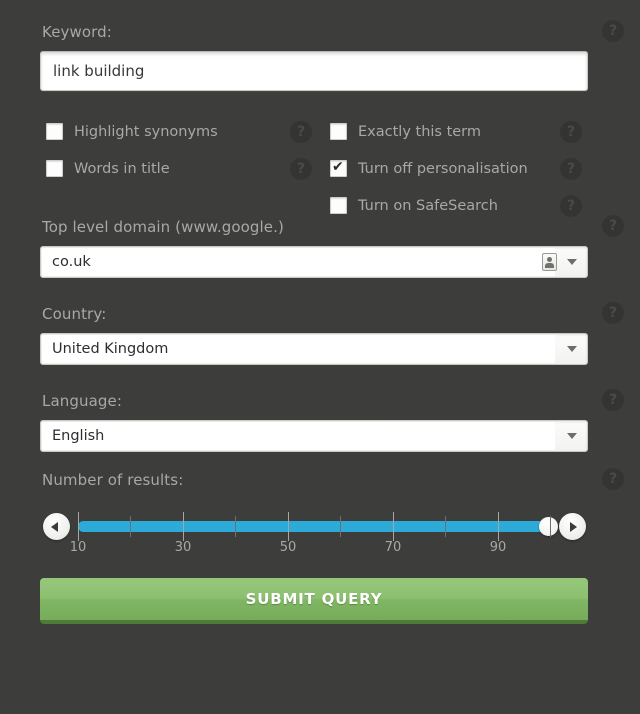  Describe the element at coordinates (78, 547) in the screenshot. I see `slider-tick-label: 10` at that location.